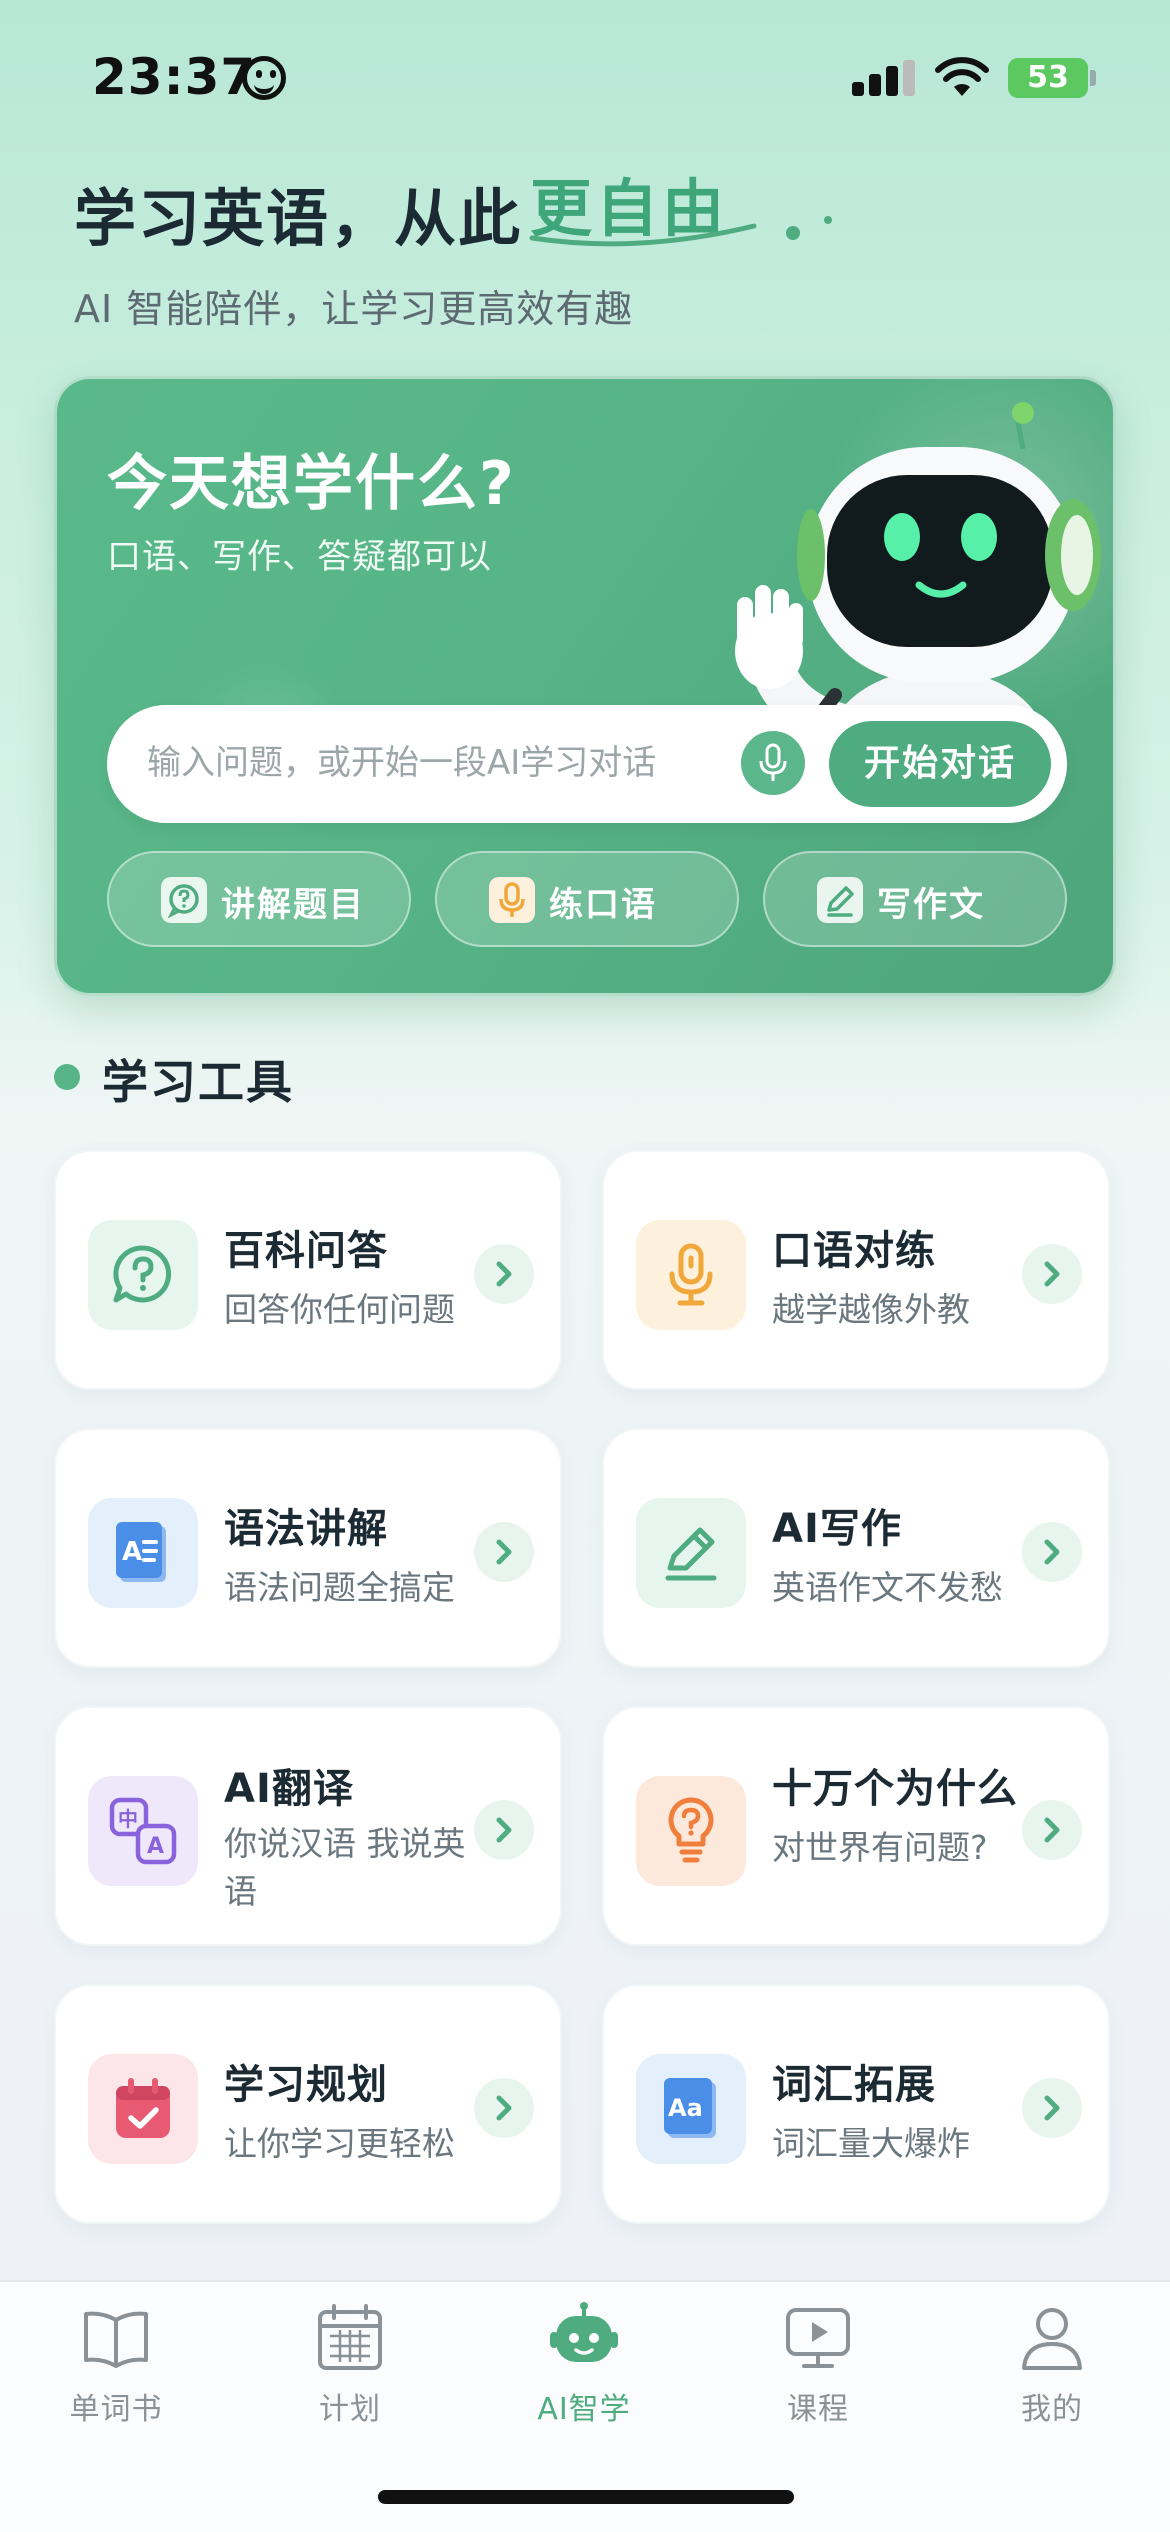 This screenshot has width=1170, height=2532. What do you see at coordinates (143, 1553) in the screenshot?
I see `grammar-doc-icon: A` at bounding box center [143, 1553].